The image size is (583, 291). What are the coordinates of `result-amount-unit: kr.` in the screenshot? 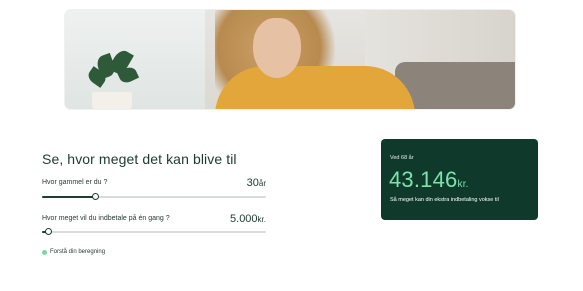 It's located at (463, 184).